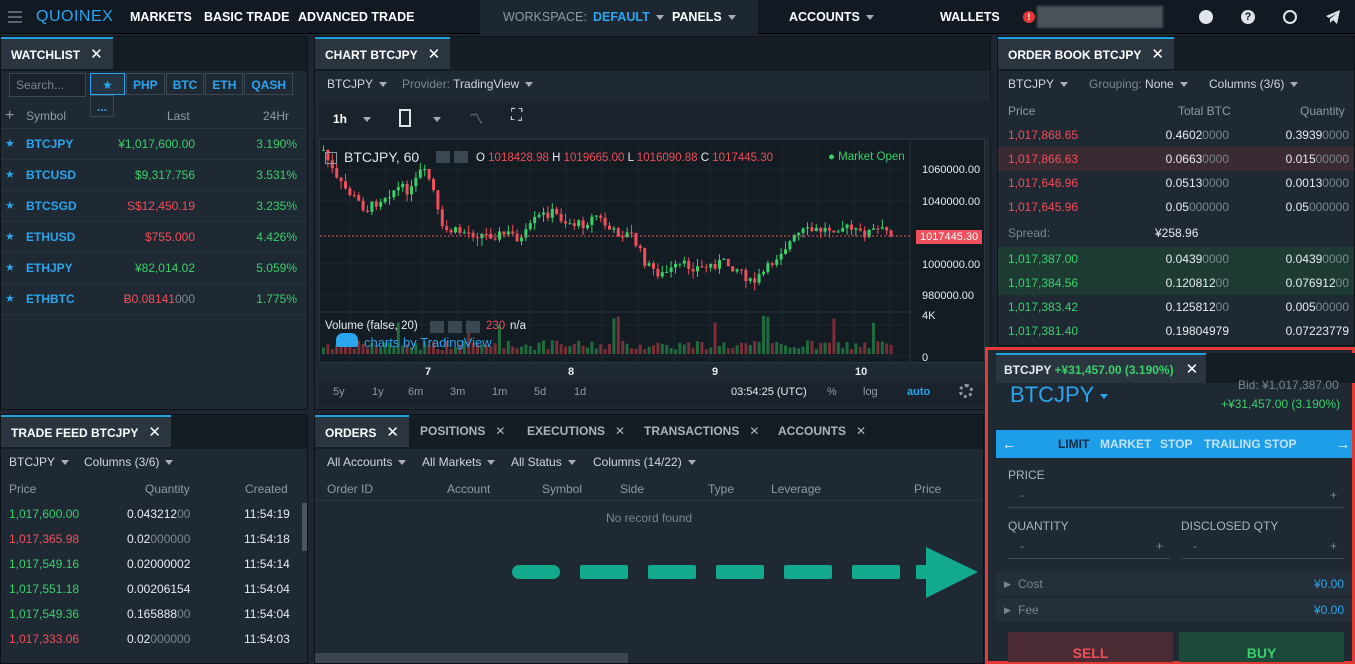 This screenshot has height=664, width=1355. I want to click on header-total-btc: Total BTC, so click(1204, 111).